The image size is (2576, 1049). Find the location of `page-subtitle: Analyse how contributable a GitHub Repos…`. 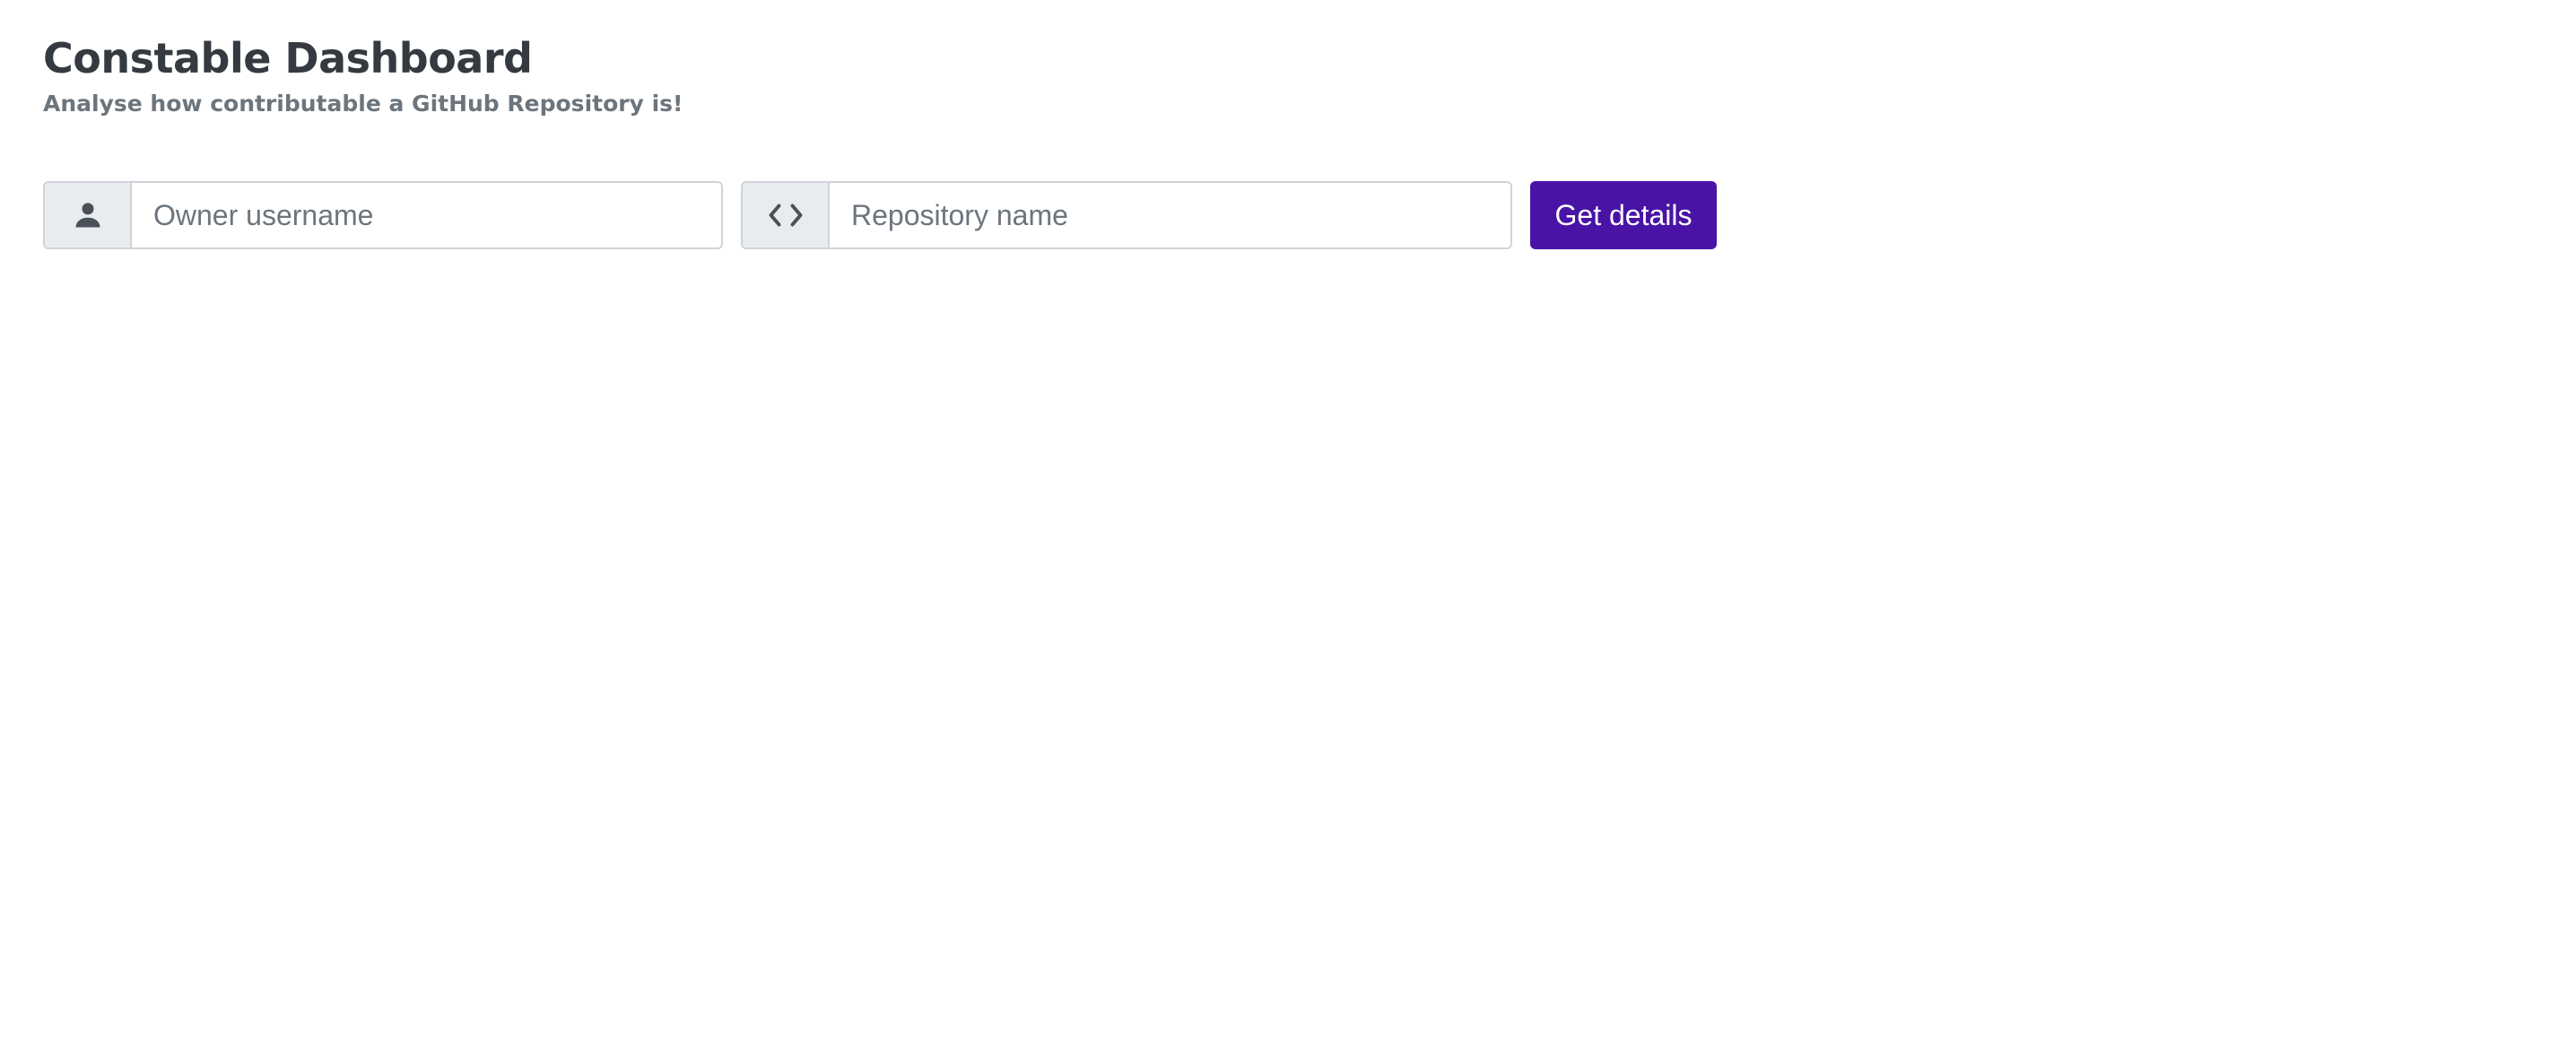

page-subtitle: Analyse how contributable a GitHub Repos… is located at coordinates (363, 104).